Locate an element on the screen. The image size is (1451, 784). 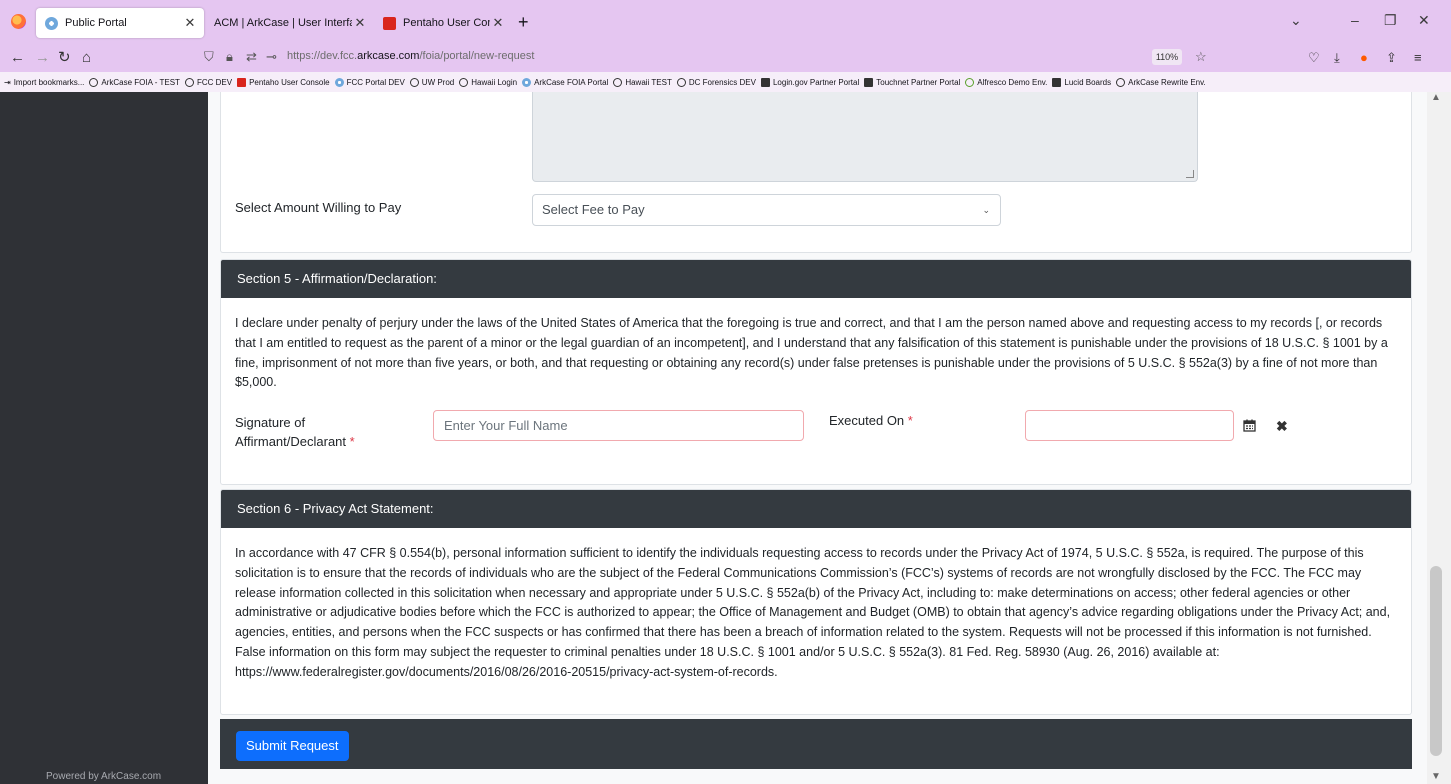
bookmark-label: Alfresco Demo Env. is located at coordinates (1012, 82).